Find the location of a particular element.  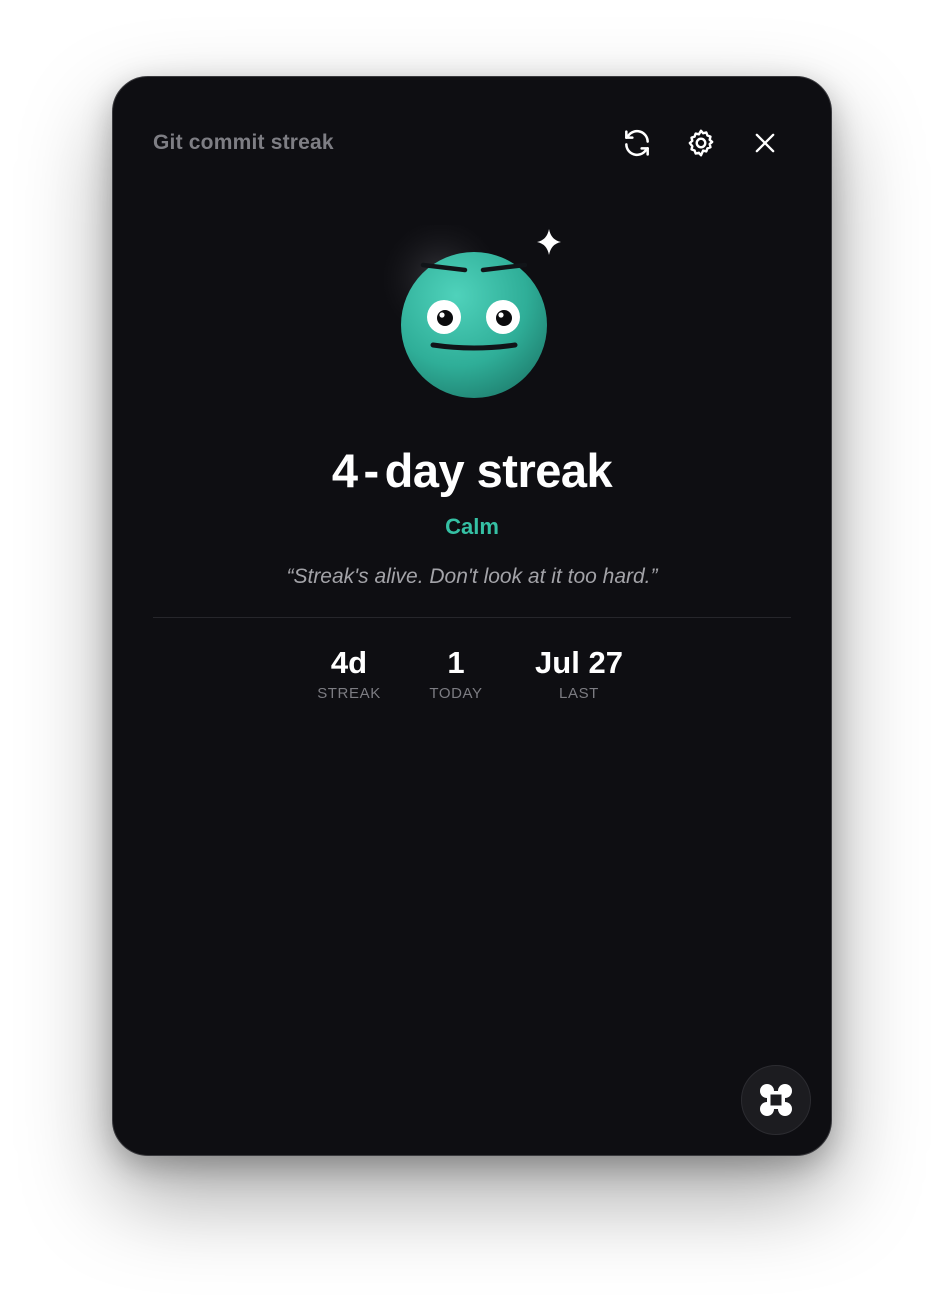

refresh-button is located at coordinates (637, 143).